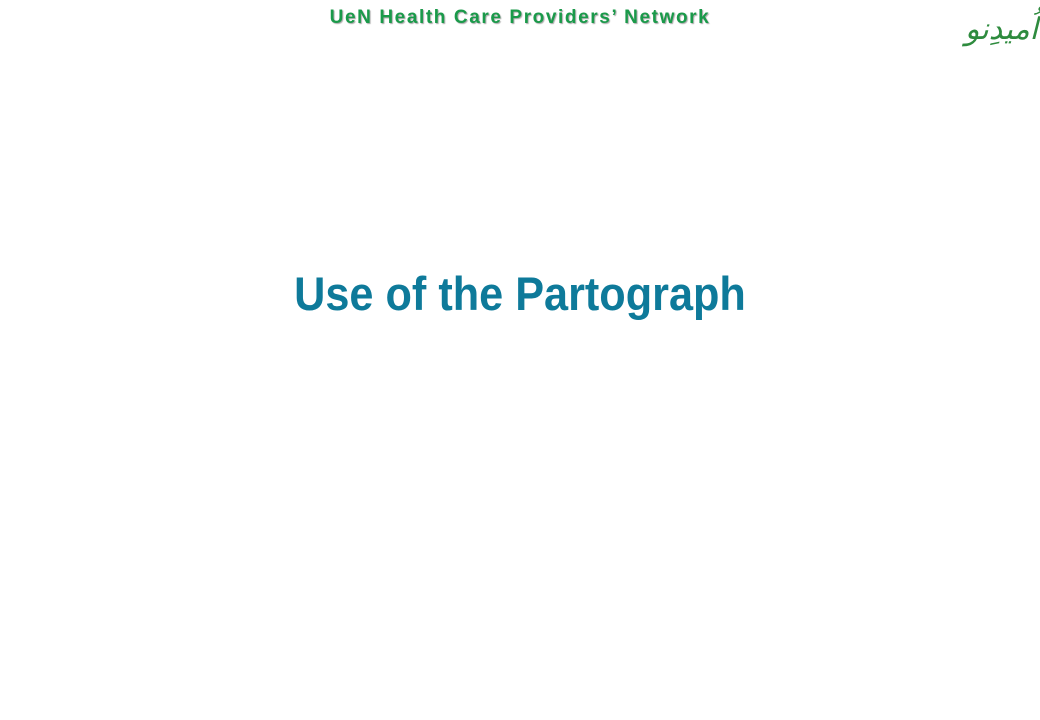  I want to click on organization-logo: اُمیدِنو, so click(1001, 32).